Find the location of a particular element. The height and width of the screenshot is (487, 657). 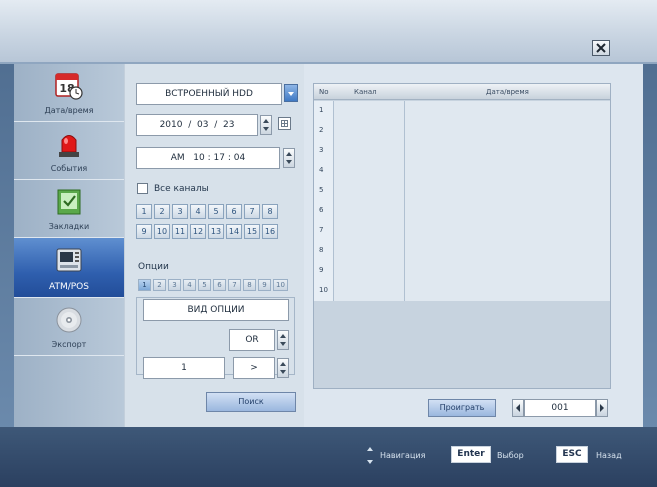

table-row: 5 is located at coordinates (462, 191).